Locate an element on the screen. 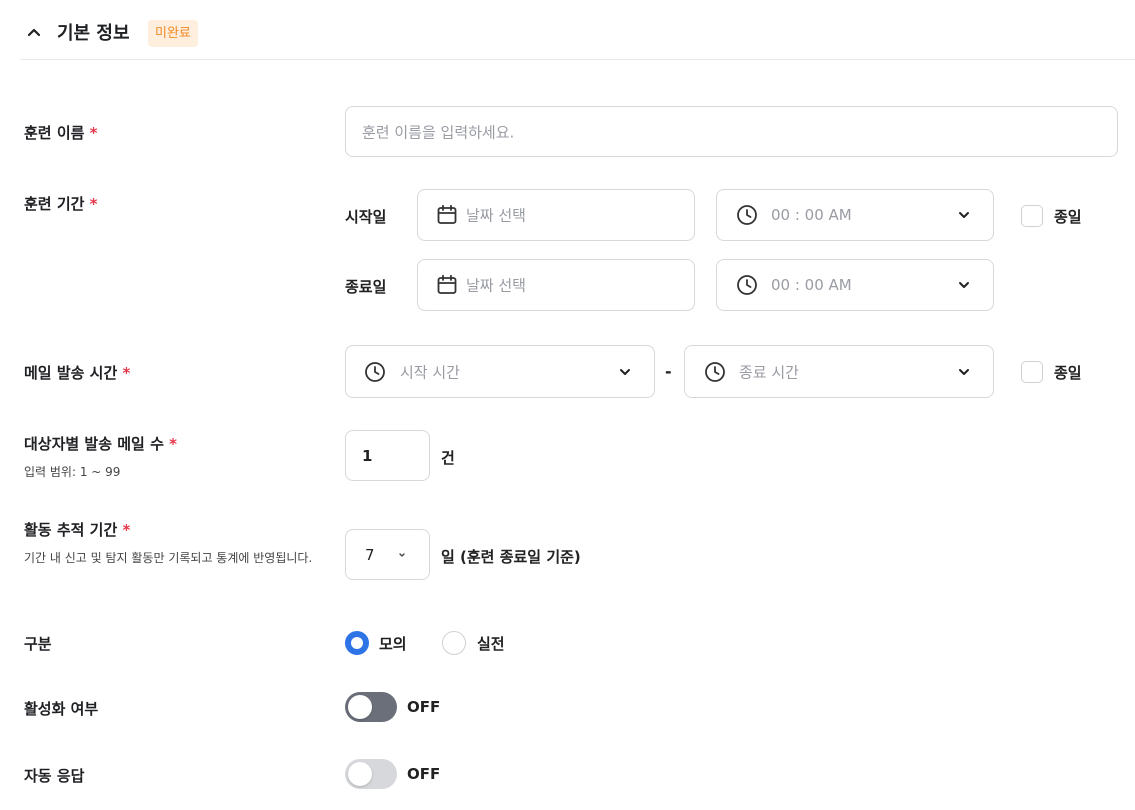  mail-count-hint: 입력 범위: 1 ~ 99 is located at coordinates (72, 472).